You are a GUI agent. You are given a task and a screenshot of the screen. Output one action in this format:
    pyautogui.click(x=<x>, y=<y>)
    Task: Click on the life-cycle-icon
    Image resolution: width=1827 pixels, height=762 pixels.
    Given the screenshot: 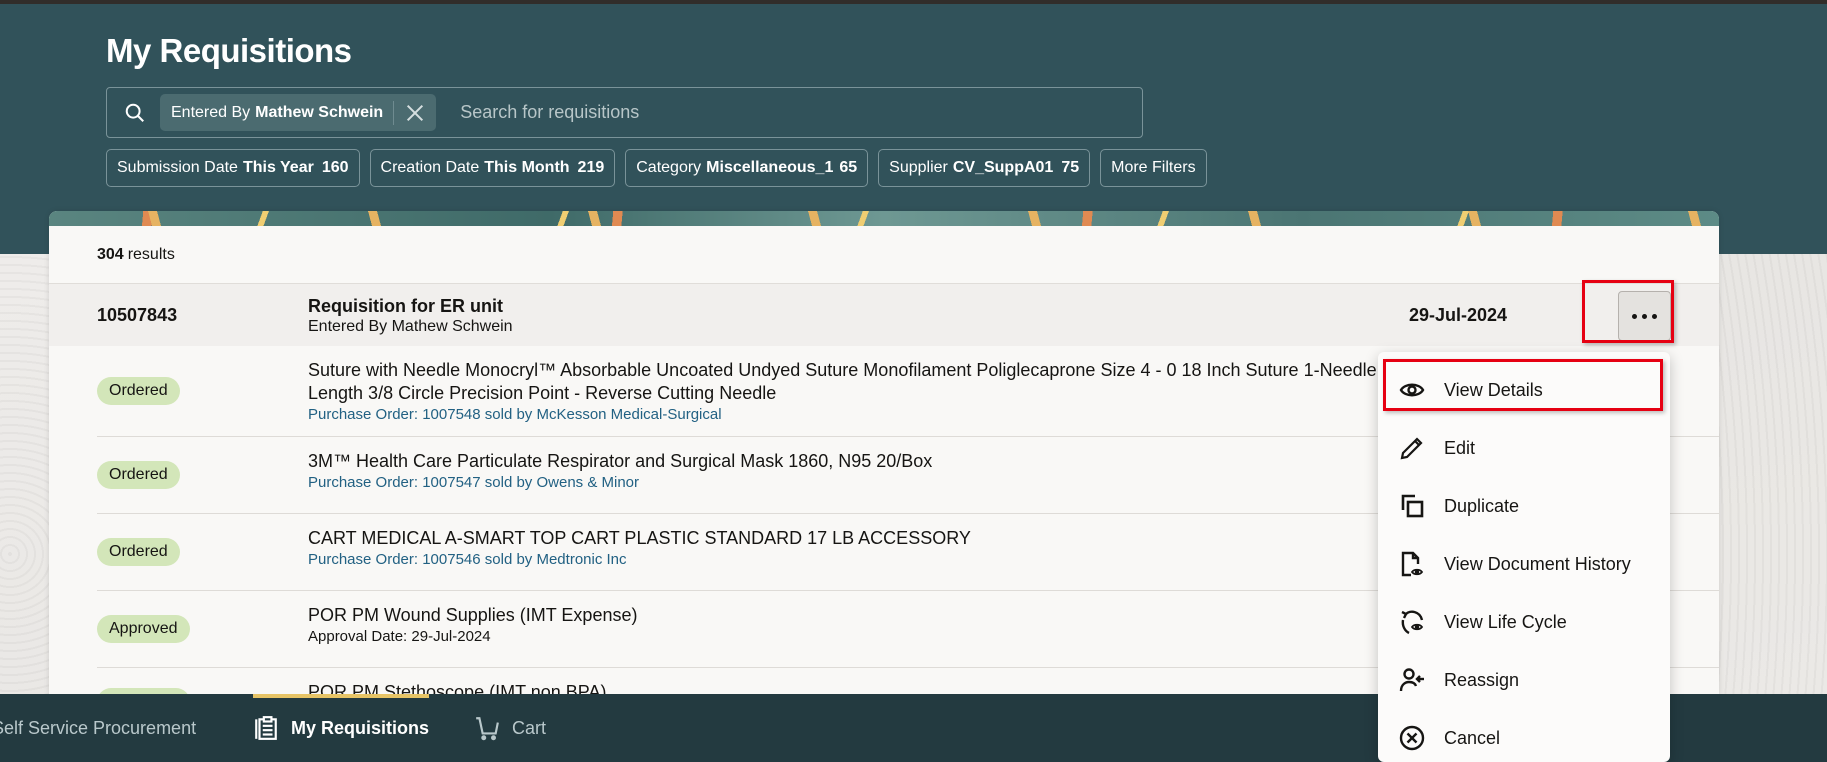 What is the action you would take?
    pyautogui.click(x=1412, y=622)
    